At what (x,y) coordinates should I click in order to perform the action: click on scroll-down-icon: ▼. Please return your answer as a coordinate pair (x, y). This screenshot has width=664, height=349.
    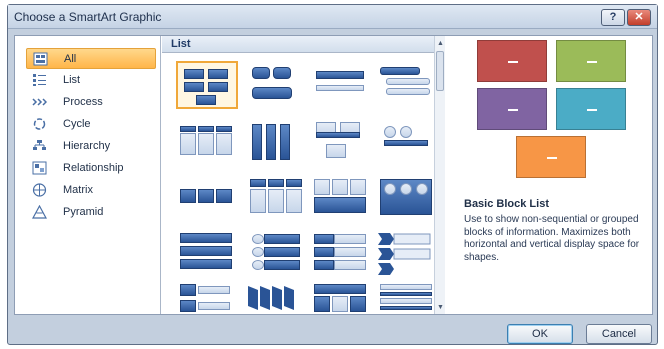
    Looking at the image, I should click on (440, 307).